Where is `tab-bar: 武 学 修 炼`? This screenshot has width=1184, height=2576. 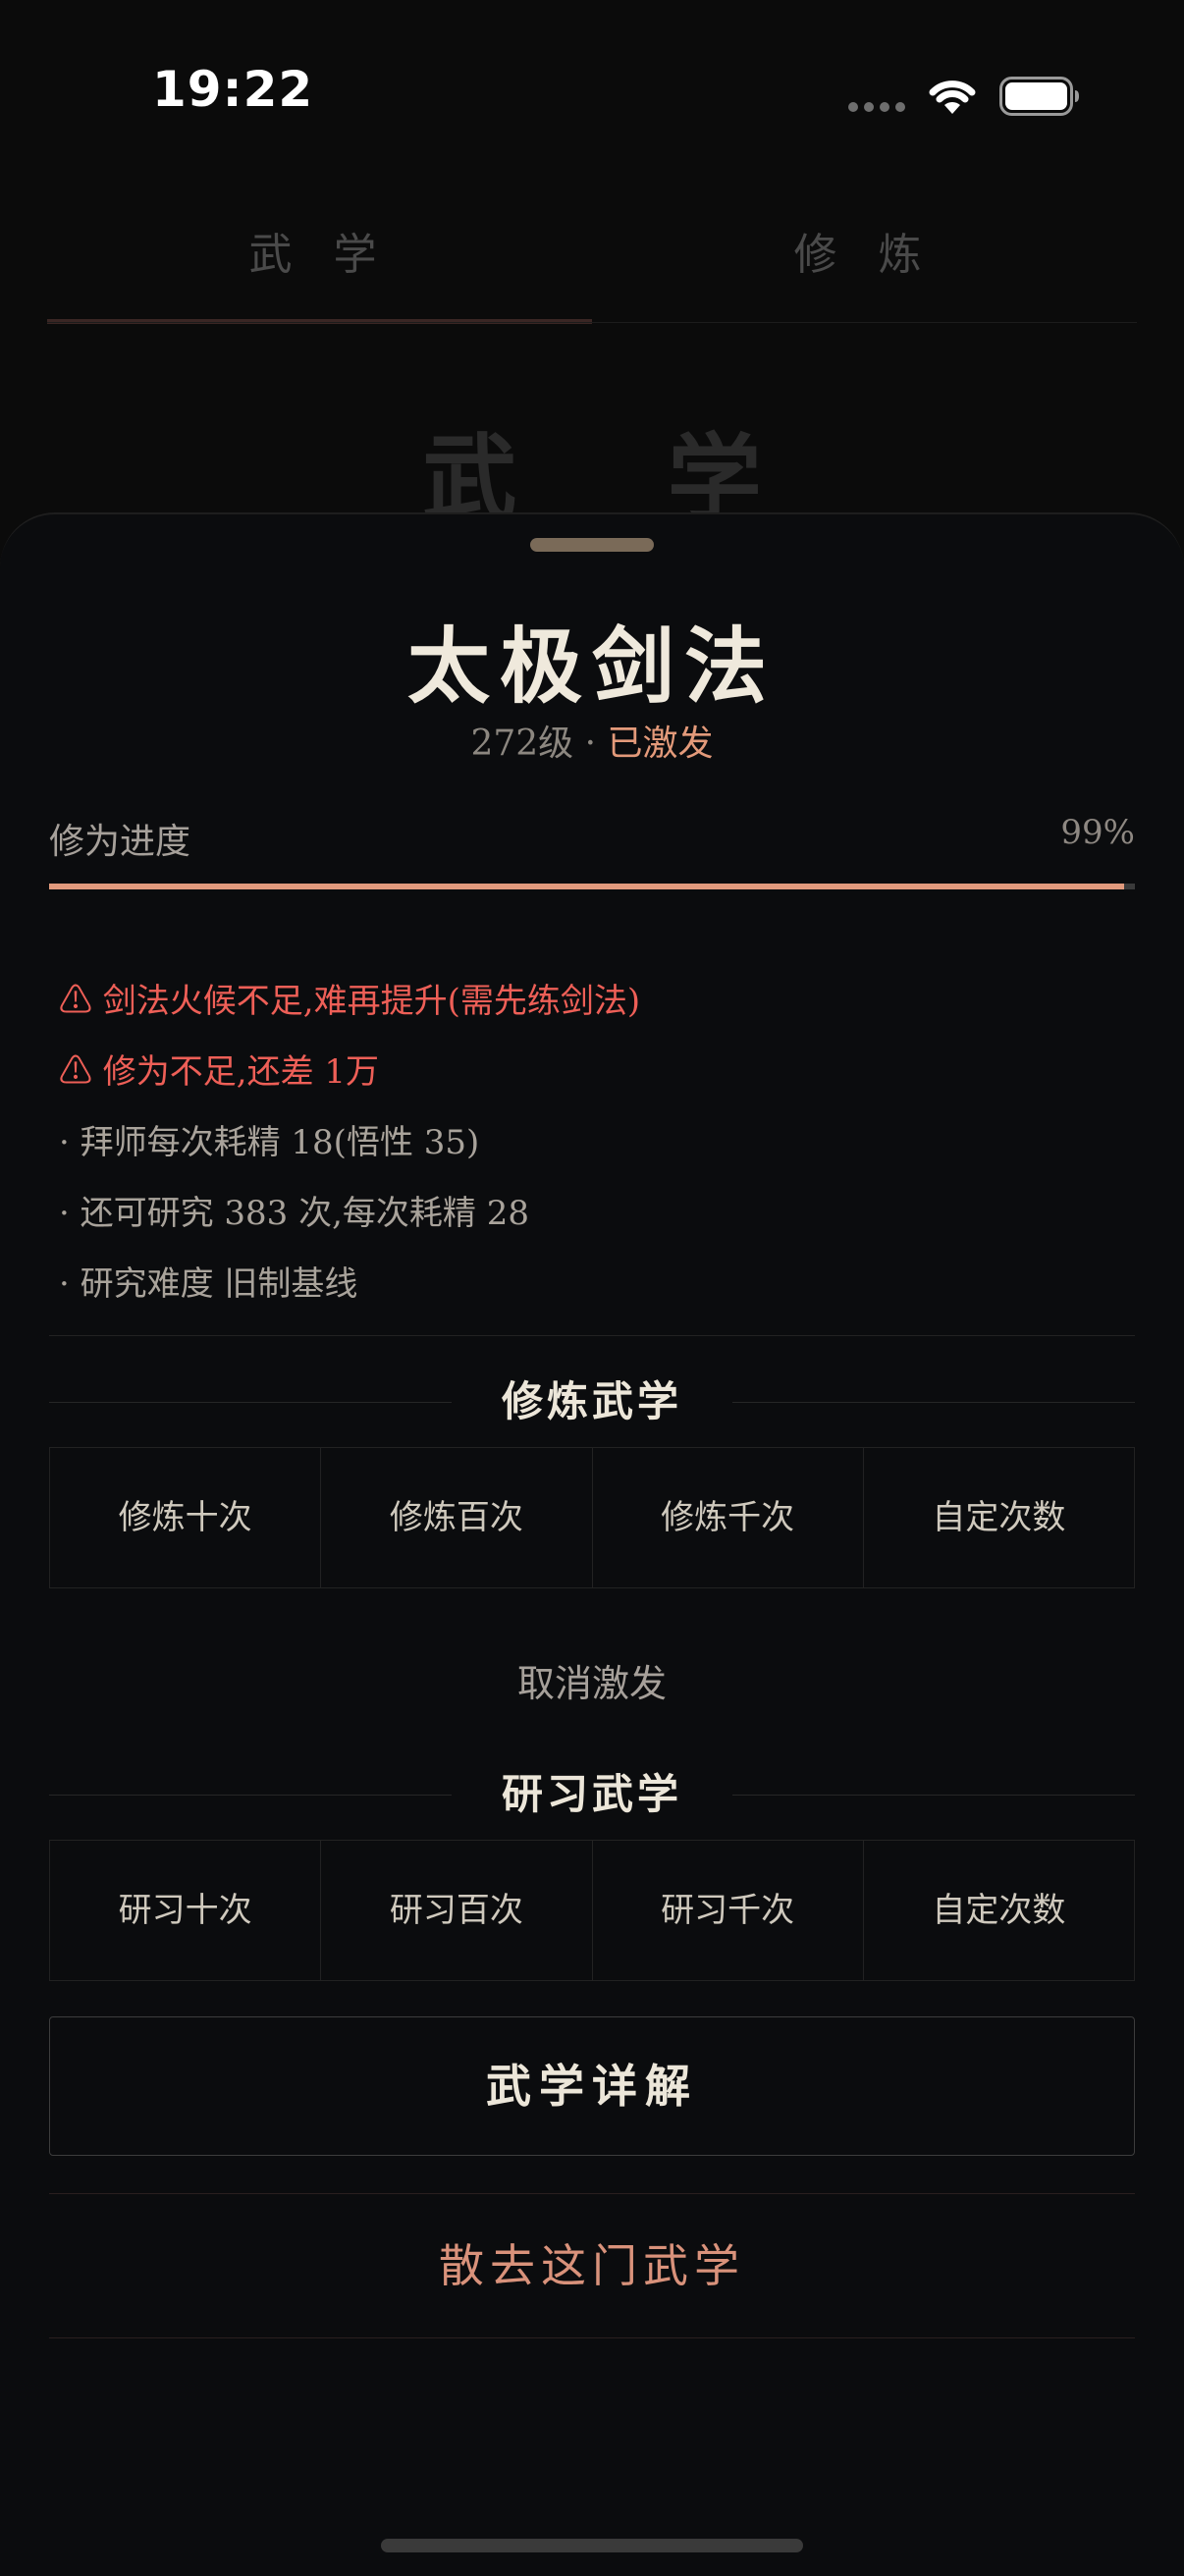
tab-bar: 武 学 修 炼 is located at coordinates (592, 260).